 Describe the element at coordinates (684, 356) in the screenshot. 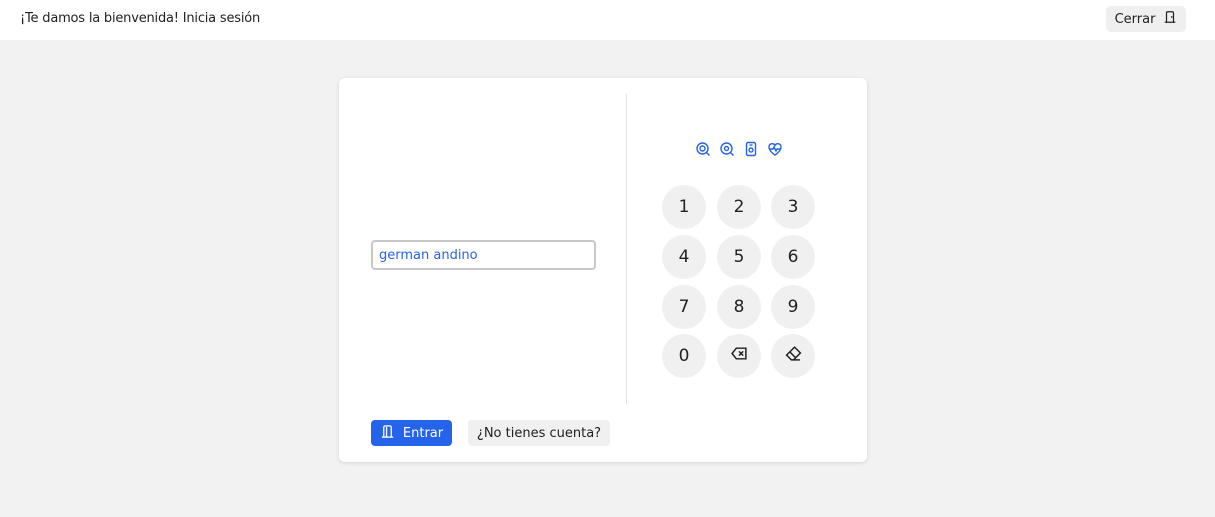

I see `key-0: 0` at that location.